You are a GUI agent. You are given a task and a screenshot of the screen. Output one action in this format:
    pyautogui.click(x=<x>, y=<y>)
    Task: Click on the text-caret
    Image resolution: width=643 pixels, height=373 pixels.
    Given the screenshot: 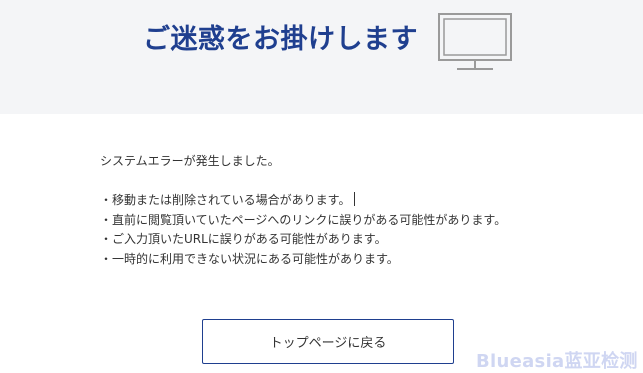 What is the action you would take?
    pyautogui.click(x=355, y=199)
    